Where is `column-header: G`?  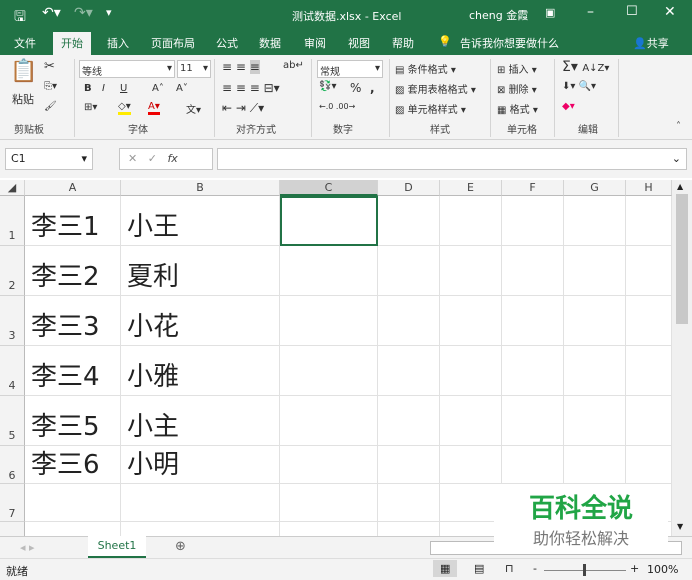
column-header: G is located at coordinates (595, 188).